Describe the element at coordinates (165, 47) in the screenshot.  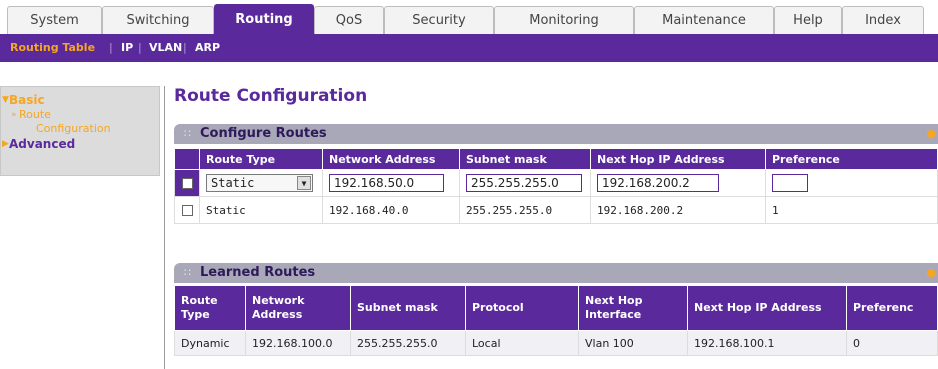
I see `subnav-vlan: VLAN` at that location.